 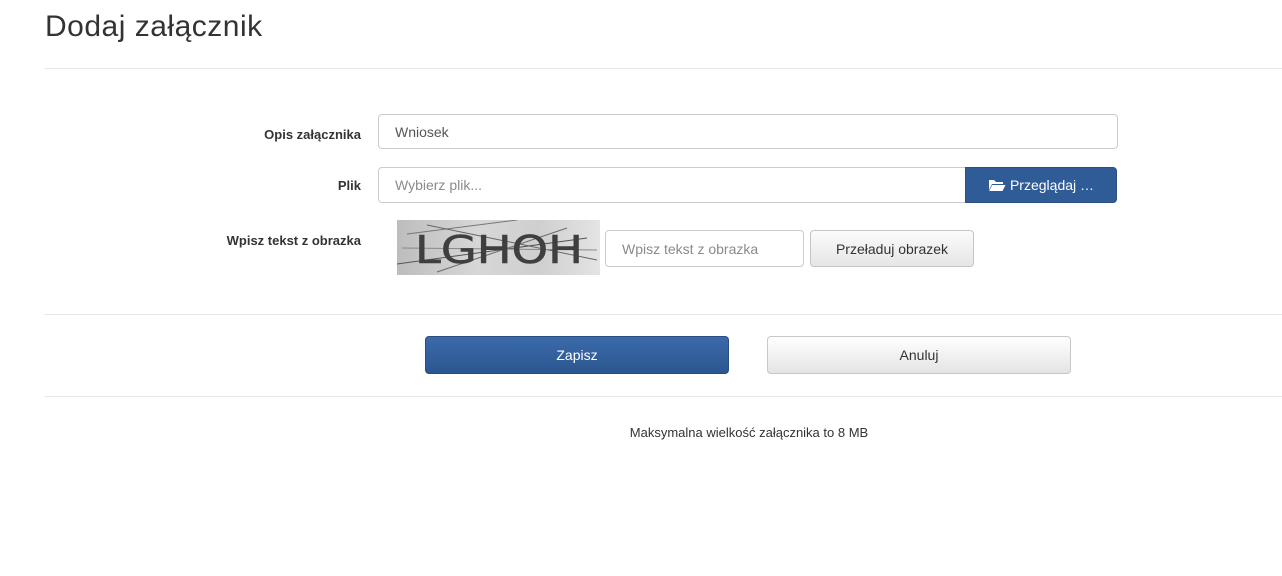 I want to click on description-input, so click(x=748, y=131).